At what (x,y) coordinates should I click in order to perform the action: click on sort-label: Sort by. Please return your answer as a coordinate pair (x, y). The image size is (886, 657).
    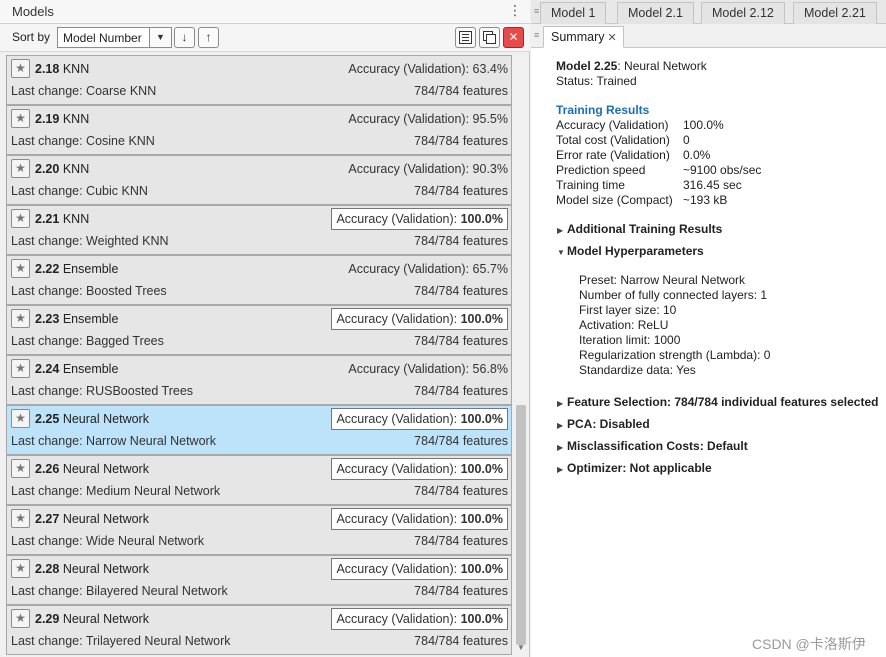
    Looking at the image, I should click on (31, 37).